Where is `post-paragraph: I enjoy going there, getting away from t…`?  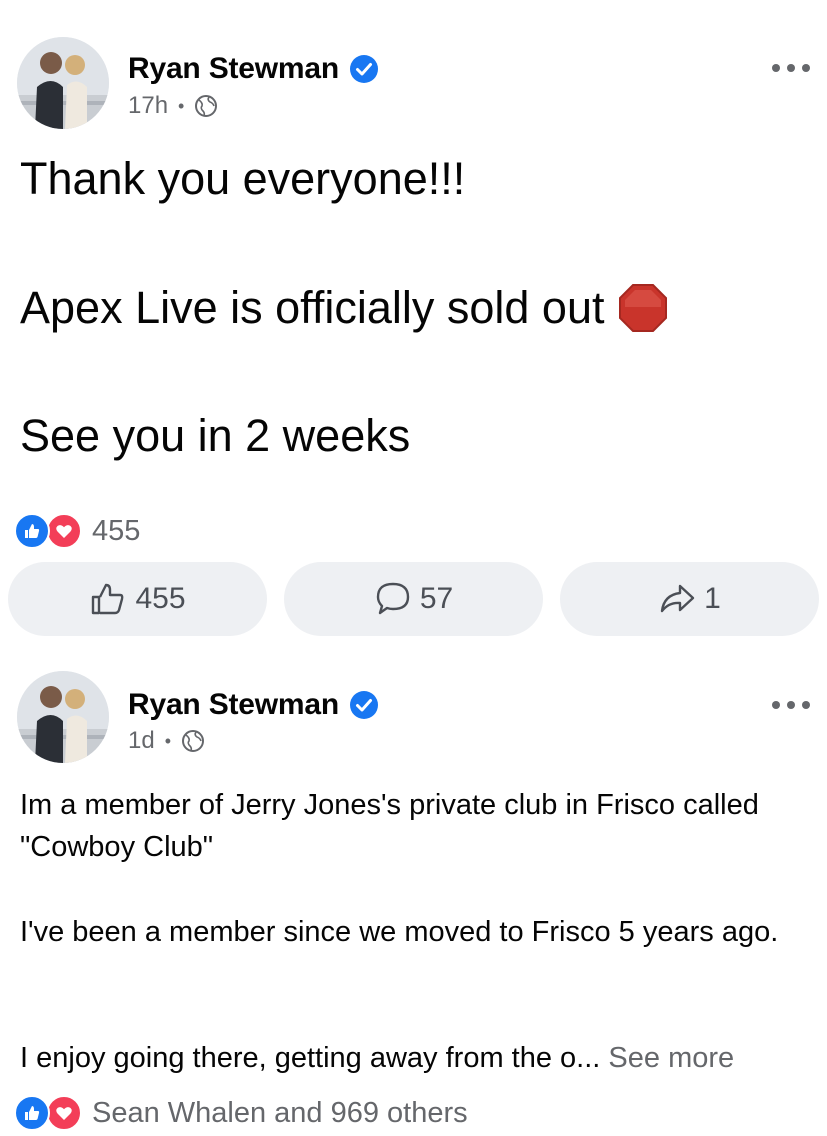 post-paragraph: I enjoy going there, getting away from t… is located at coordinates (310, 1058).